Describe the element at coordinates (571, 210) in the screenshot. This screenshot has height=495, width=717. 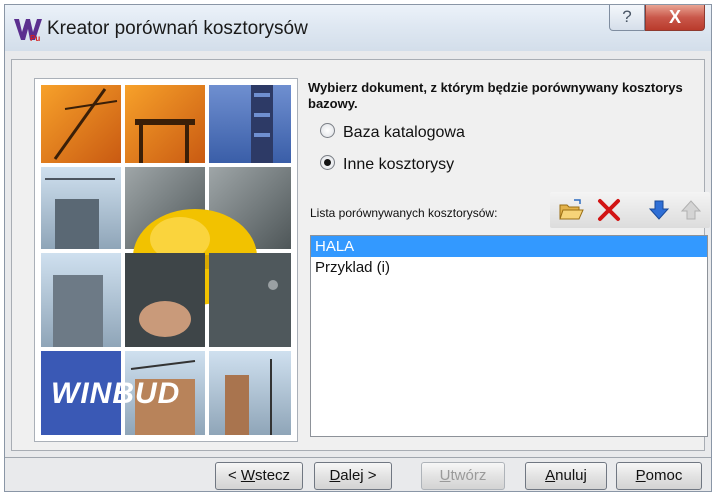
I see `open-folder-icon` at that location.